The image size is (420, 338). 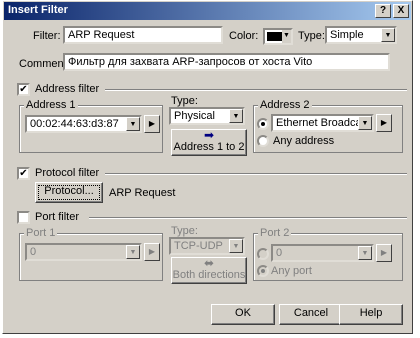 What do you see at coordinates (67, 173) in the screenshot?
I see `protocol-filter-label: Protocol filter` at bounding box center [67, 173].